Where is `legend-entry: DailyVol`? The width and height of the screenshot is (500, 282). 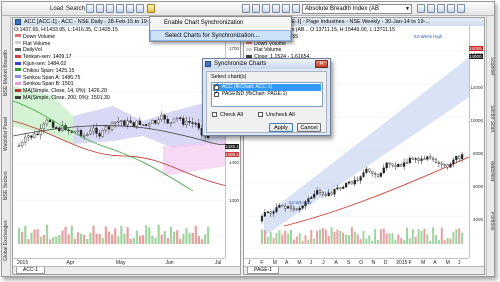
legend-entry: DailyVol is located at coordinates (66, 50).